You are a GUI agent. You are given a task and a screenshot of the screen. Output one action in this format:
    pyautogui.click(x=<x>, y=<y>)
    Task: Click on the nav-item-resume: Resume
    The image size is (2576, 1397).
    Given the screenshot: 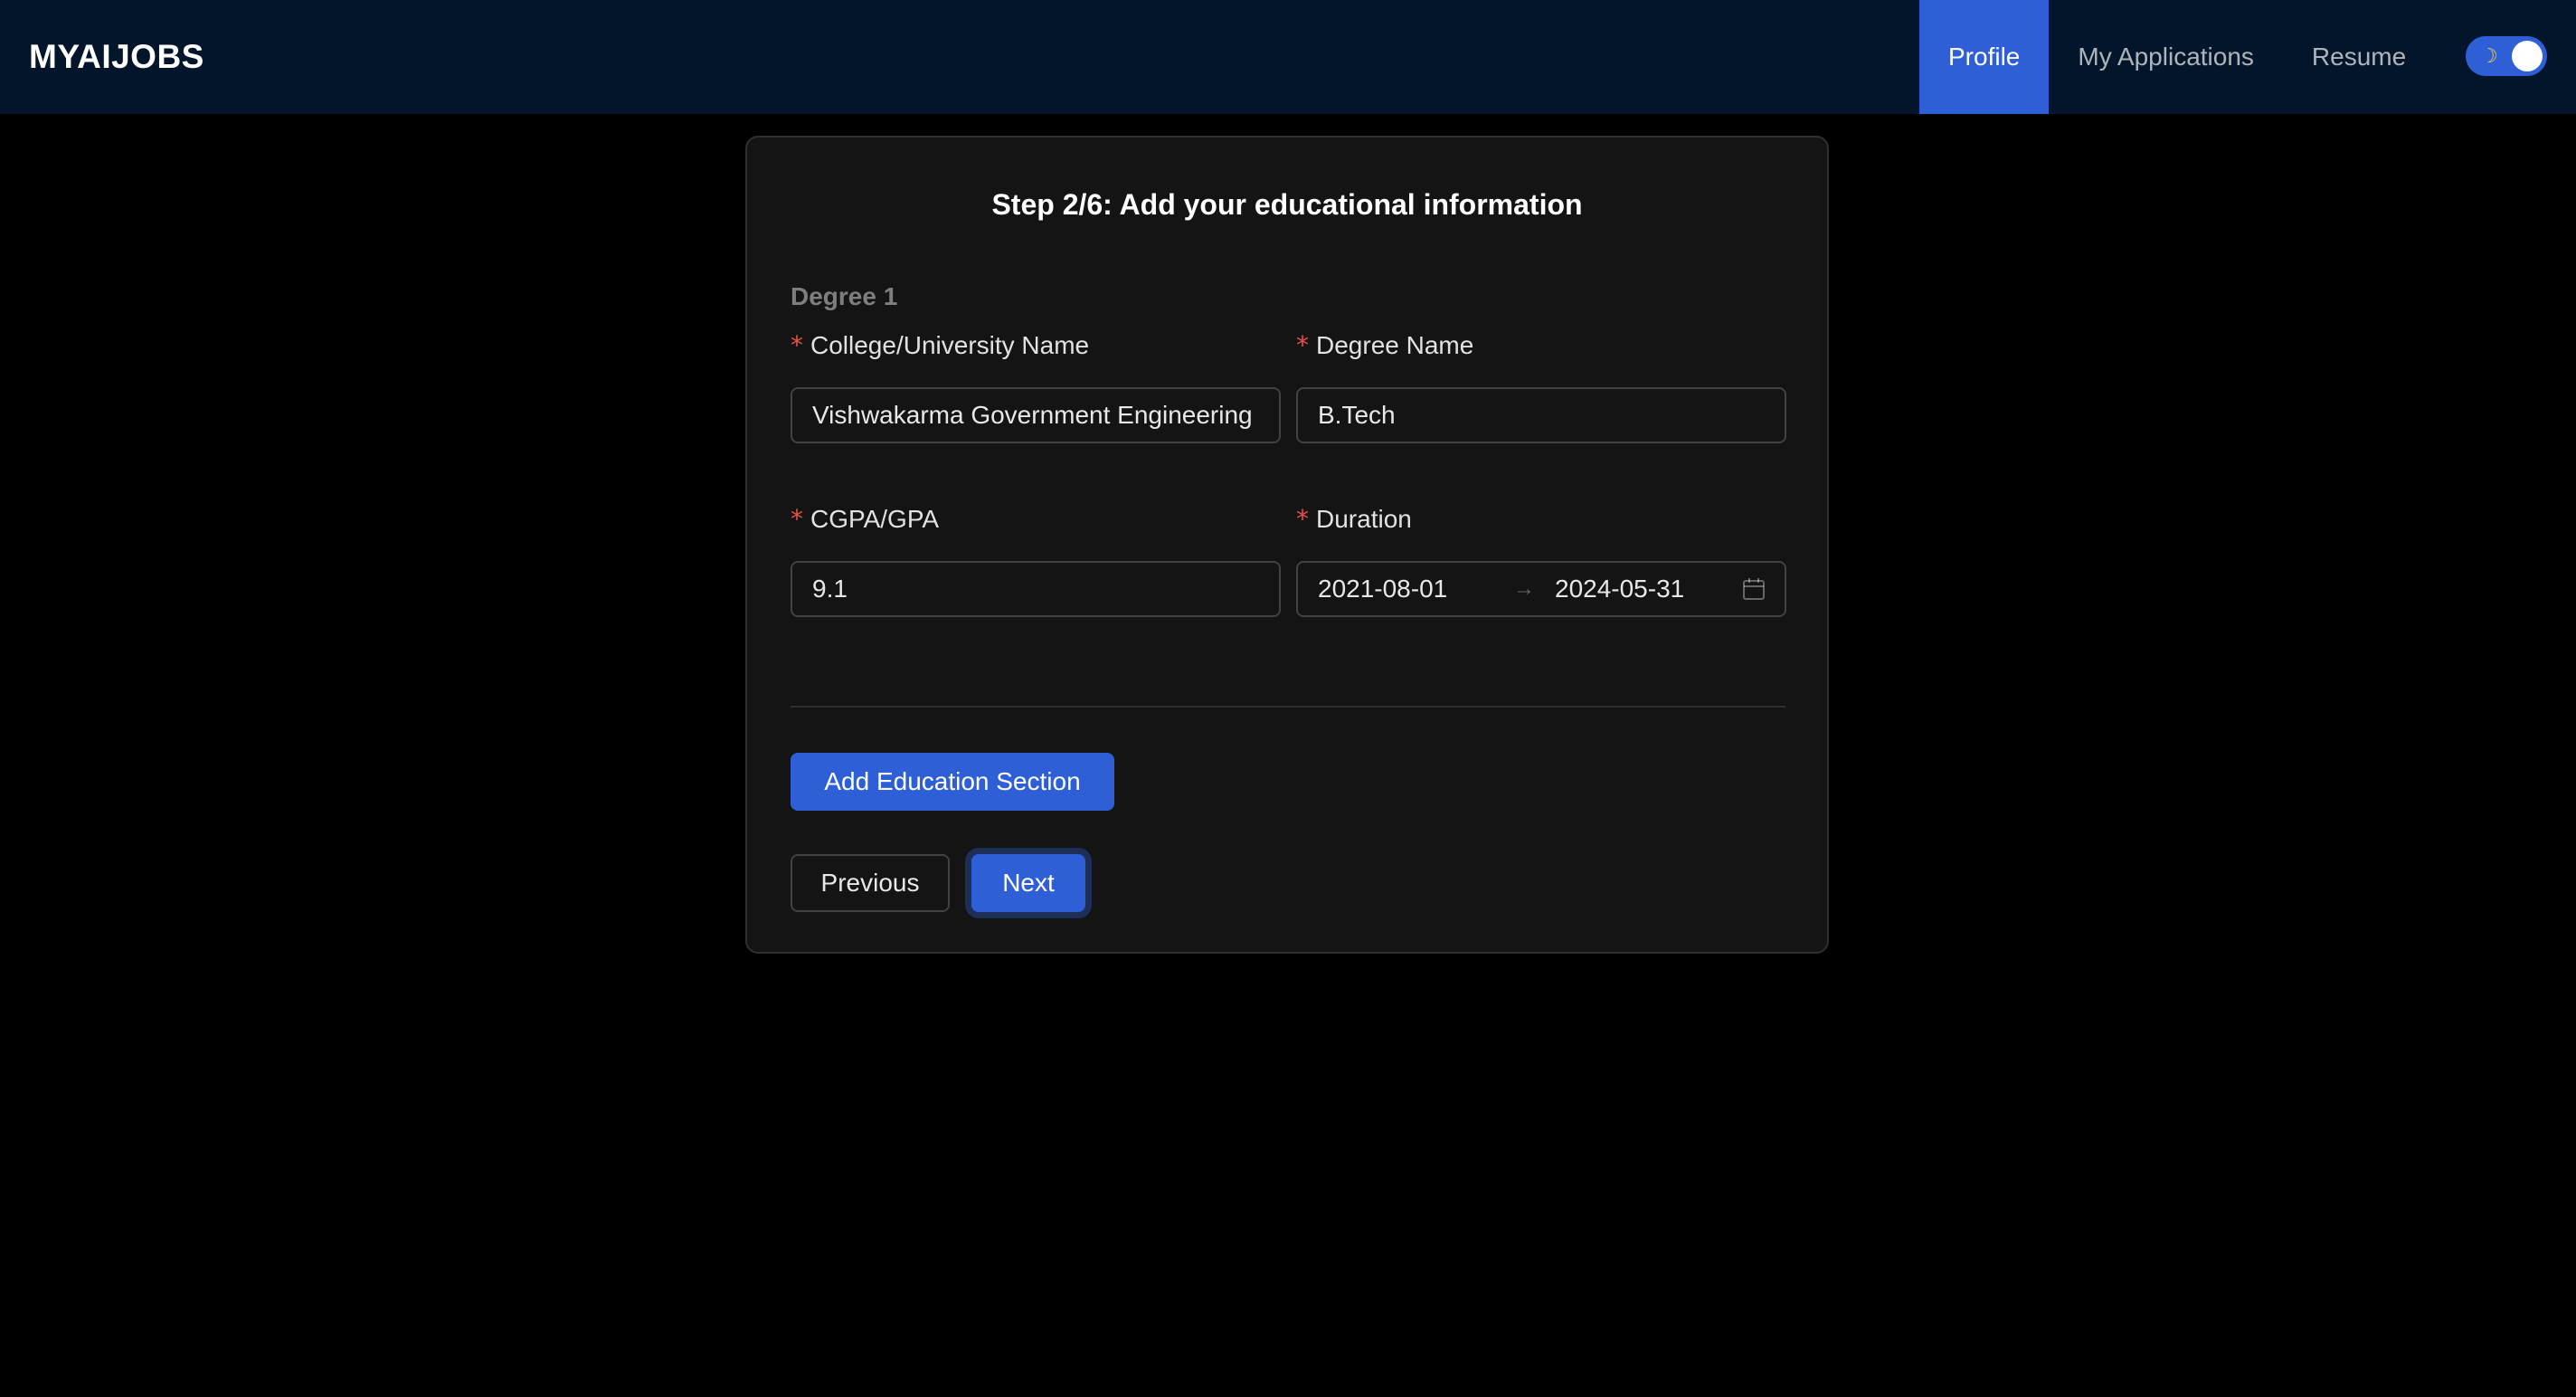 What is the action you would take?
    pyautogui.click(x=2359, y=57)
    